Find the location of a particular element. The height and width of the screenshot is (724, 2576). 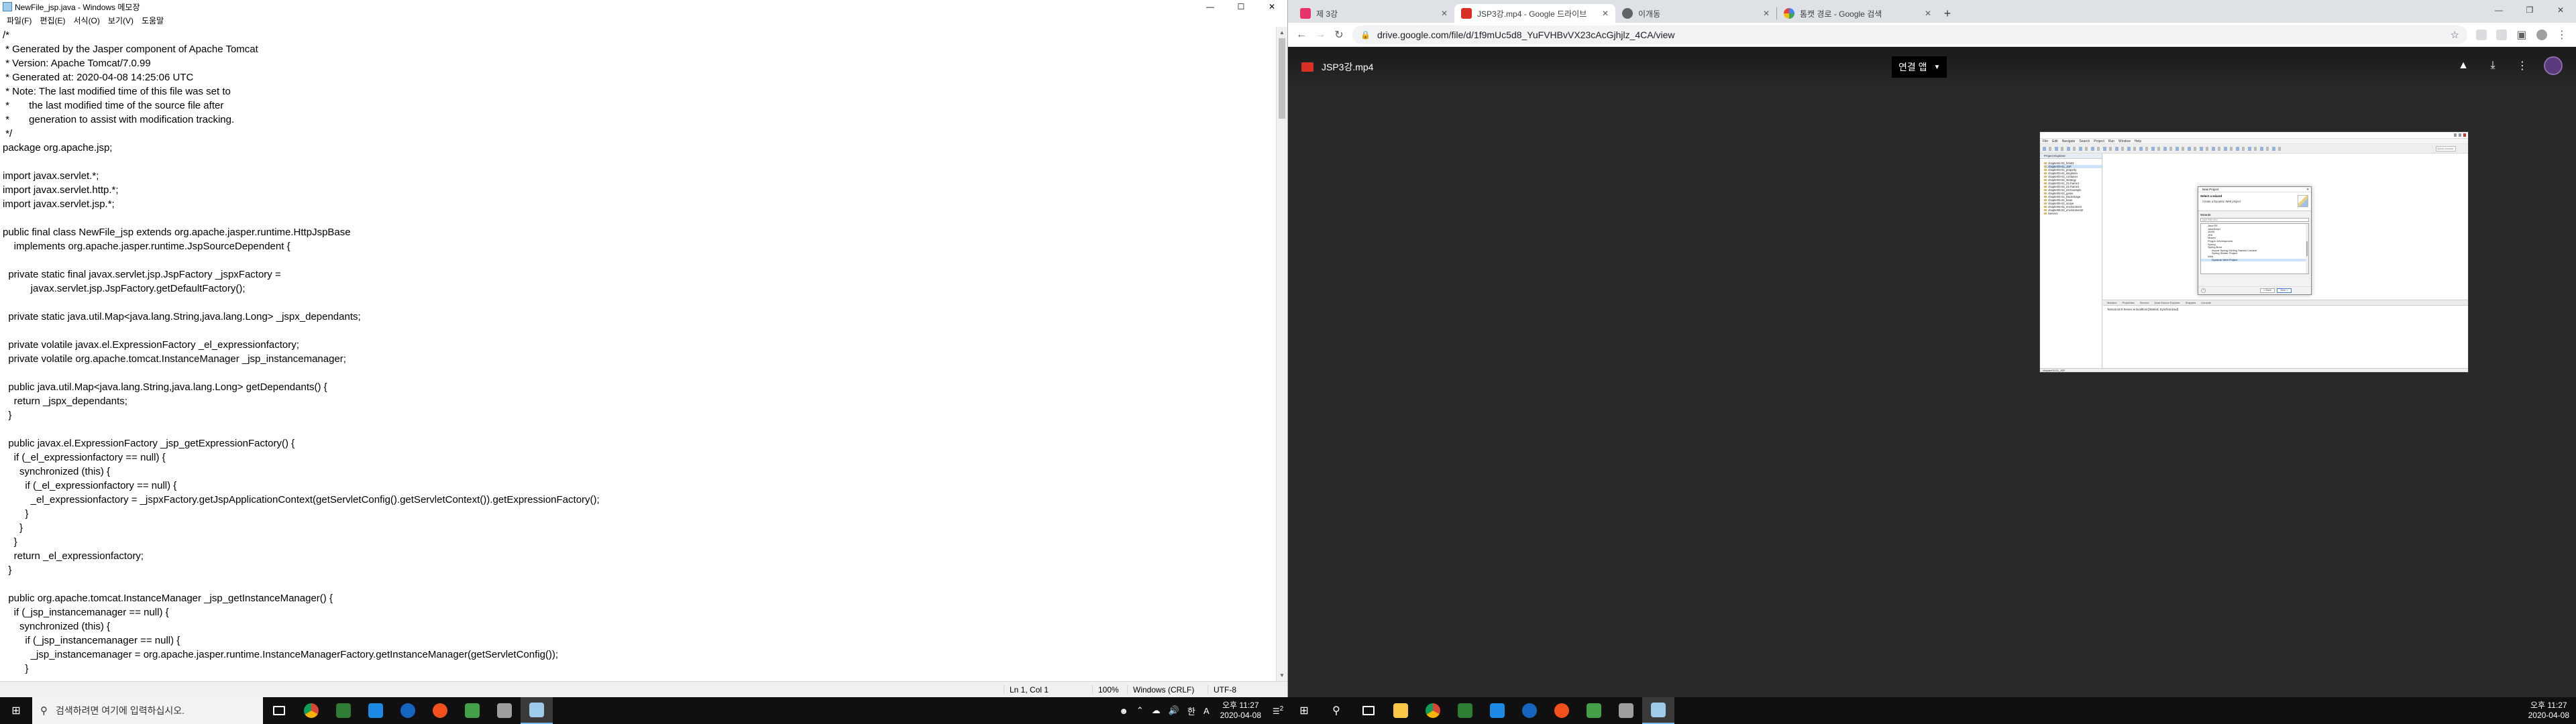

menu-file: 파일(F) is located at coordinates (19, 20).